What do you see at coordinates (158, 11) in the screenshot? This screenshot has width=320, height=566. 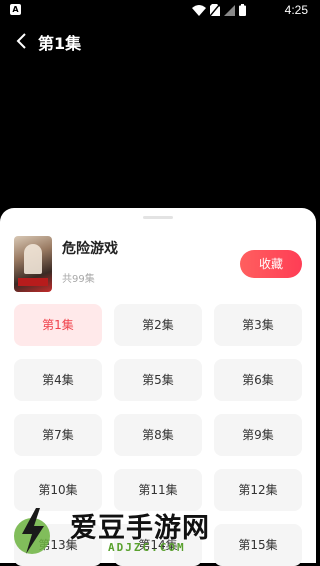 I see `status-bar: A 4:25` at bounding box center [158, 11].